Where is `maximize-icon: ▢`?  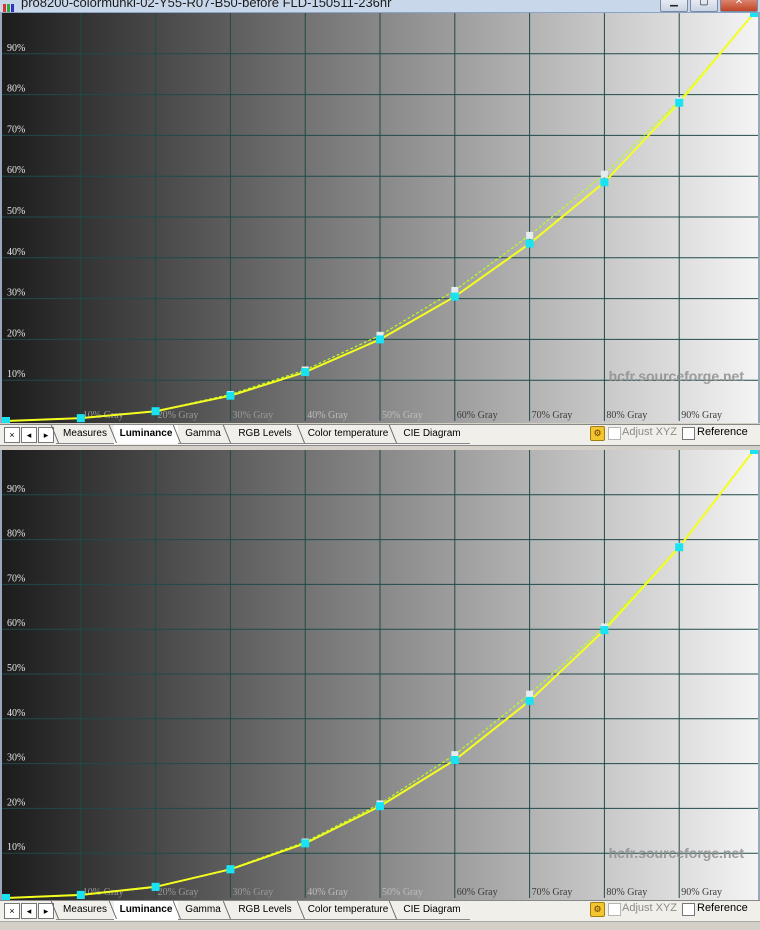
maximize-icon: ▢ is located at coordinates (704, 6).